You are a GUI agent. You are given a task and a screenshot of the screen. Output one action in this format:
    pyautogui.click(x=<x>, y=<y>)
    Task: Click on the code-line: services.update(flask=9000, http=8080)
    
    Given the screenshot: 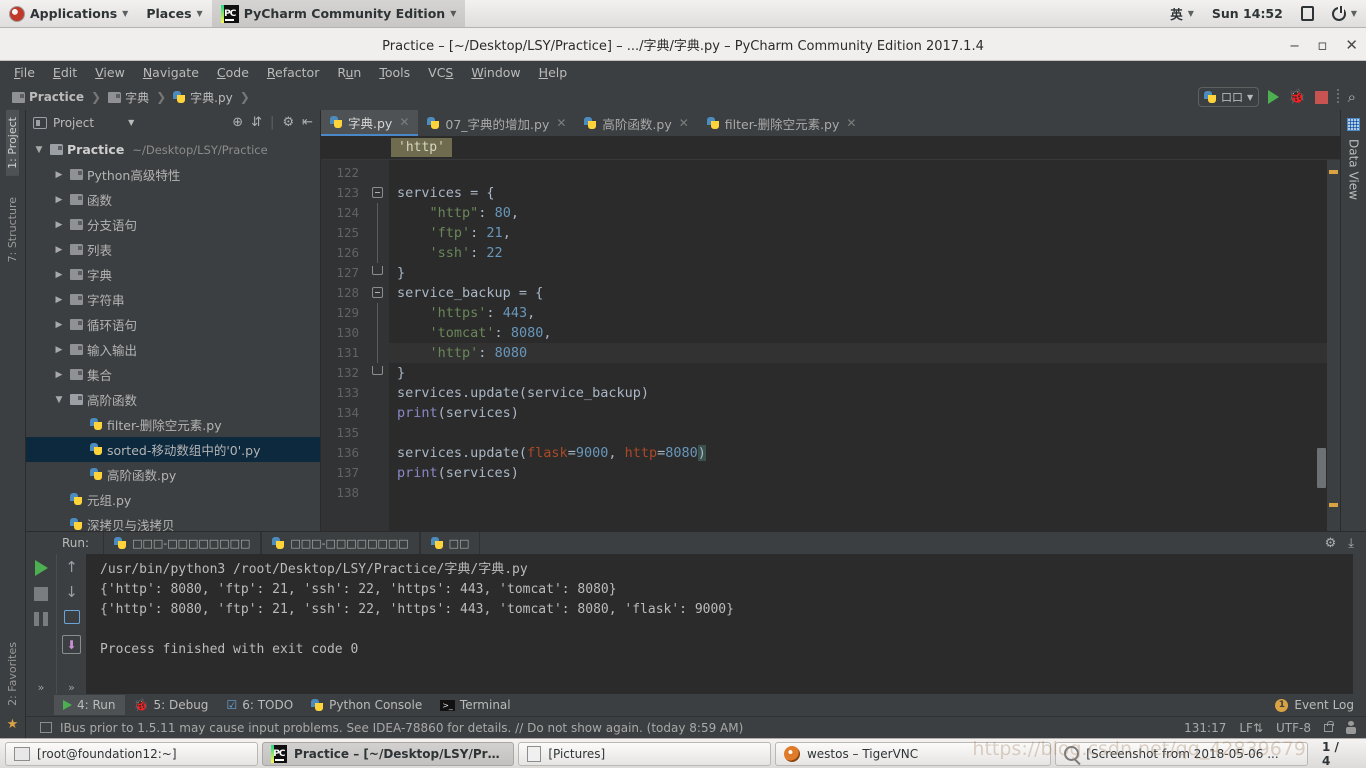 What is the action you would take?
    pyautogui.click(x=858, y=453)
    